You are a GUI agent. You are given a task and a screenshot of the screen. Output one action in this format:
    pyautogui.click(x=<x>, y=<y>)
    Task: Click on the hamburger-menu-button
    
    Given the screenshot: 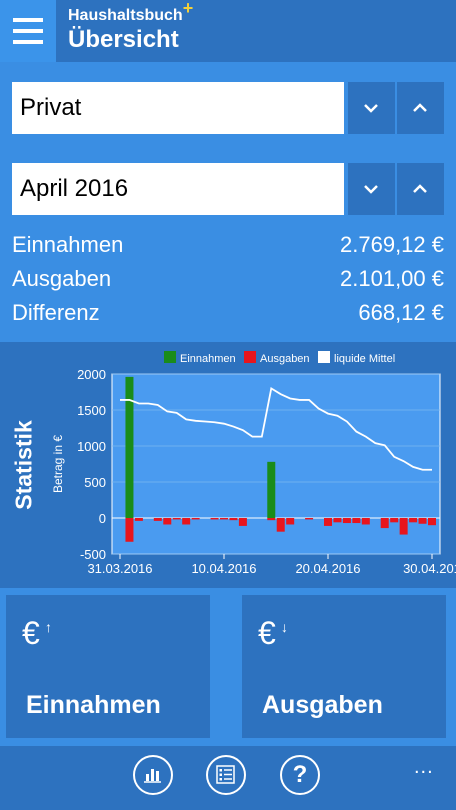 What is the action you would take?
    pyautogui.click(x=28, y=31)
    